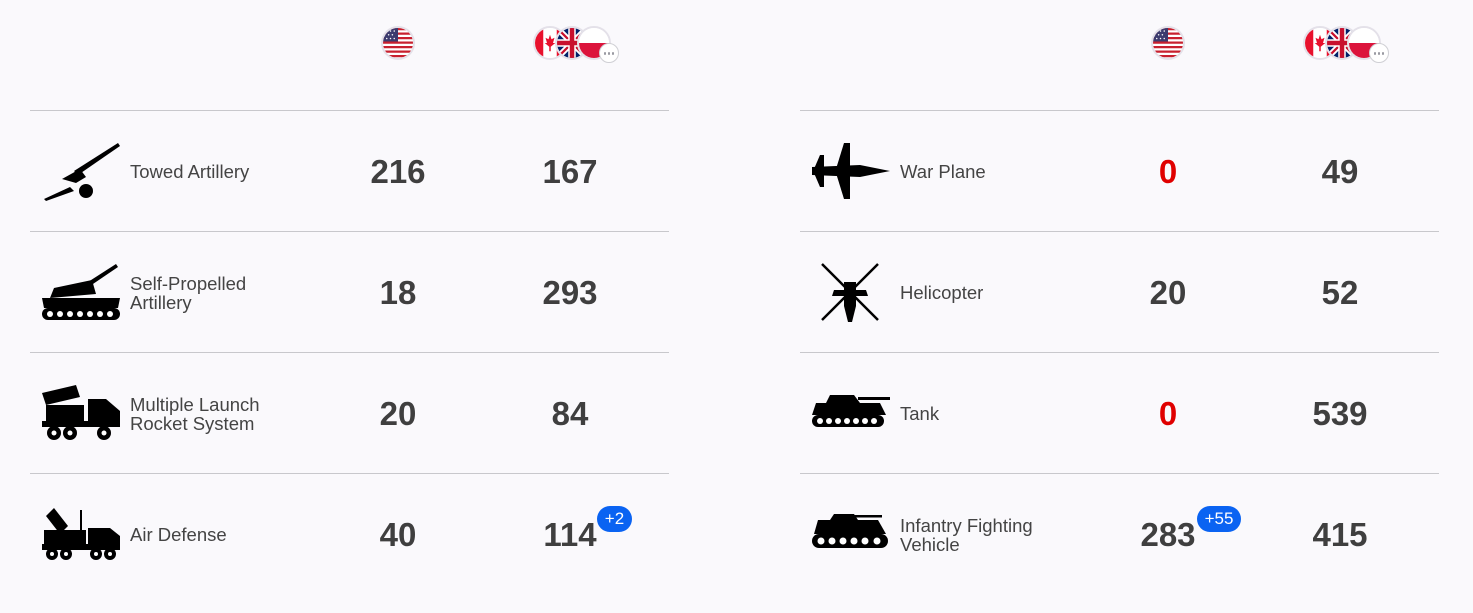 Image resolution: width=1473 pixels, height=613 pixels. What do you see at coordinates (398, 171) in the screenshot?
I see `us-value: 216` at bounding box center [398, 171].